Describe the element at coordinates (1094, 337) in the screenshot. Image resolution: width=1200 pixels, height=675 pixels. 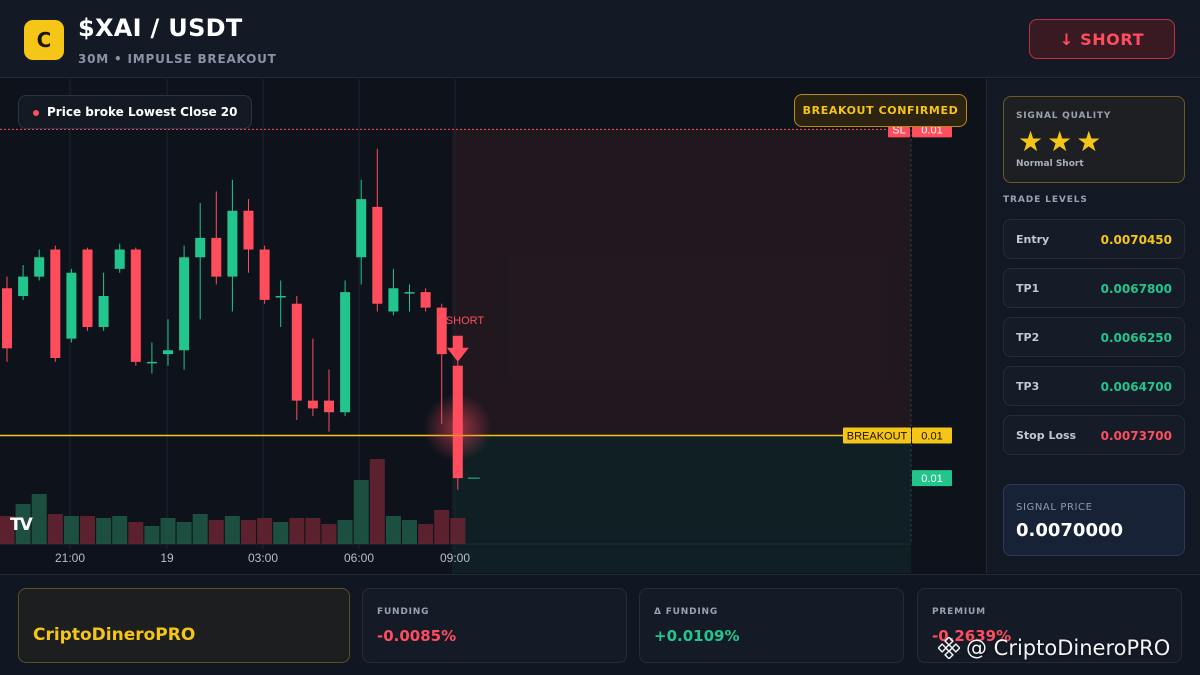
I see `trade-level-row: TP2 0.0066250` at that location.